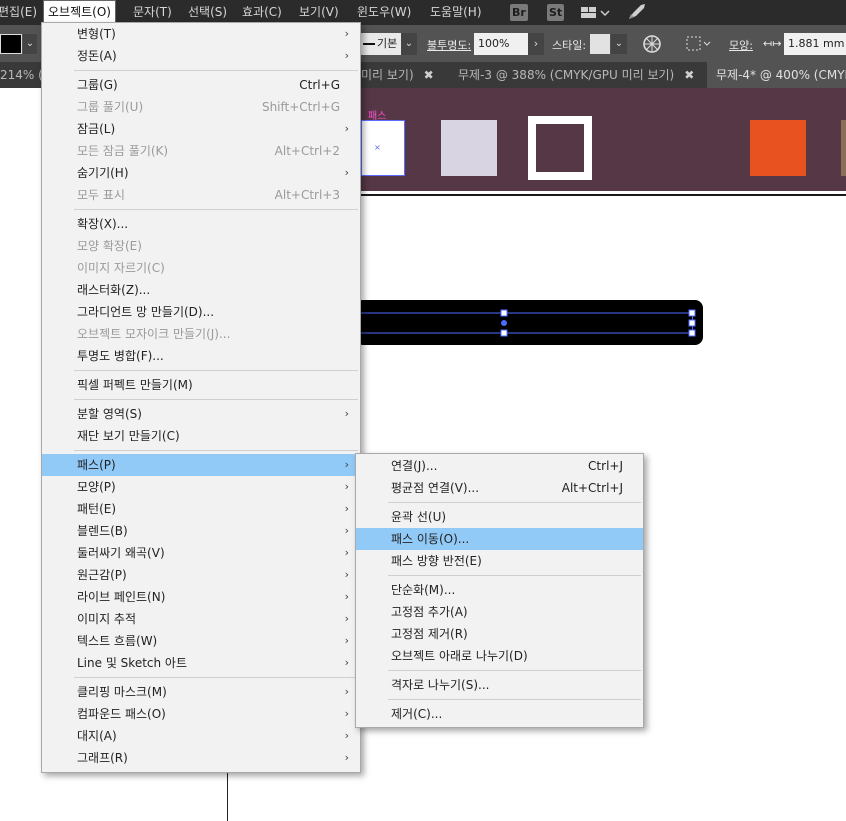 Image resolution: width=846 pixels, height=821 pixels. What do you see at coordinates (121, 268) in the screenshot?
I see `menu-item-label: 이미지 자르기(C)` at bounding box center [121, 268].